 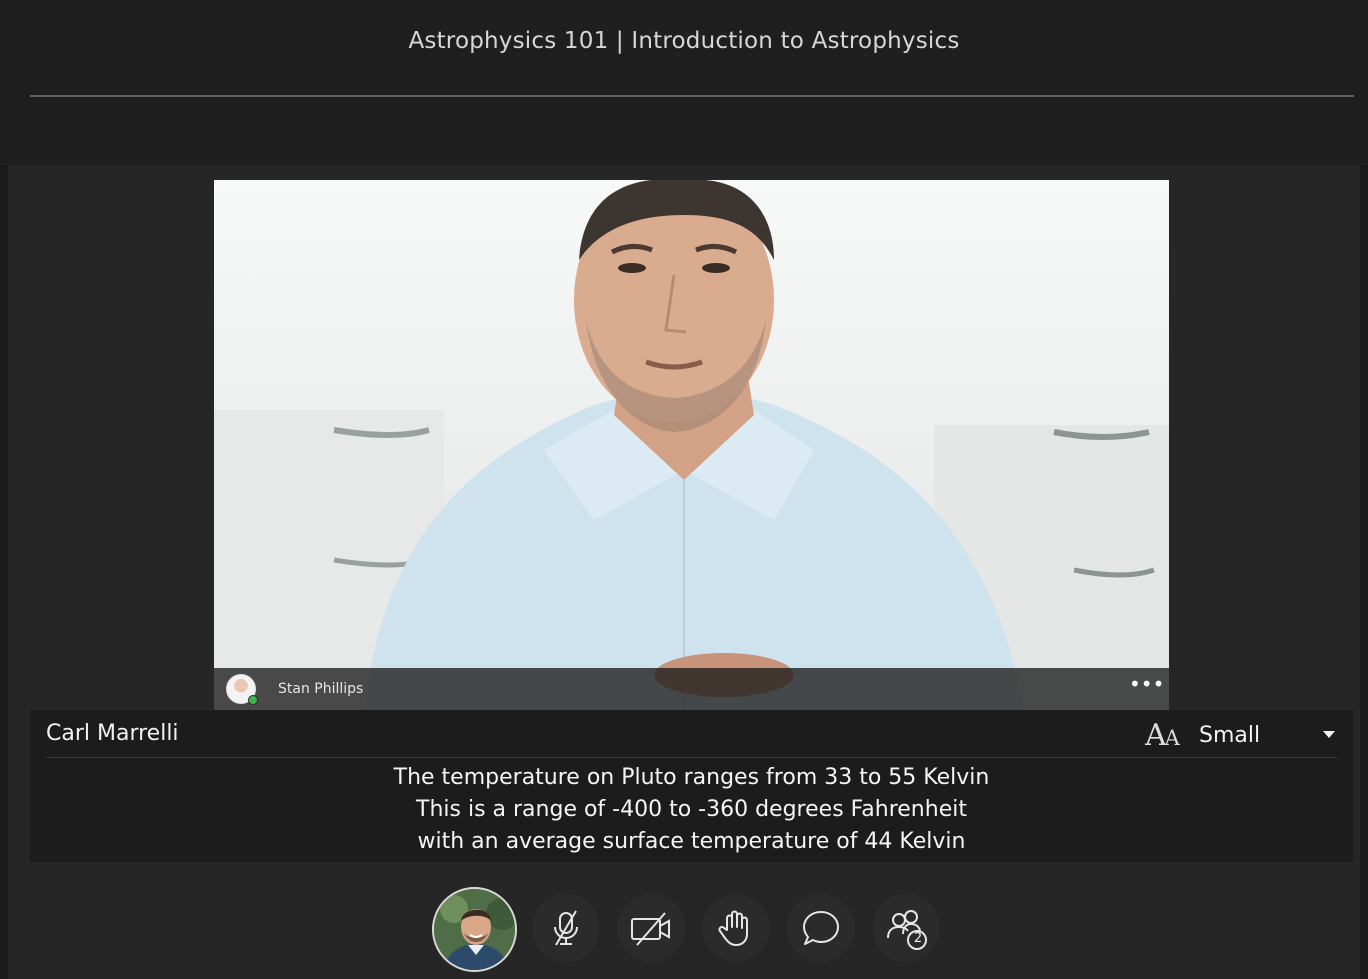 What do you see at coordinates (1162, 735) in the screenshot?
I see `font-size-icon: AA` at bounding box center [1162, 735].